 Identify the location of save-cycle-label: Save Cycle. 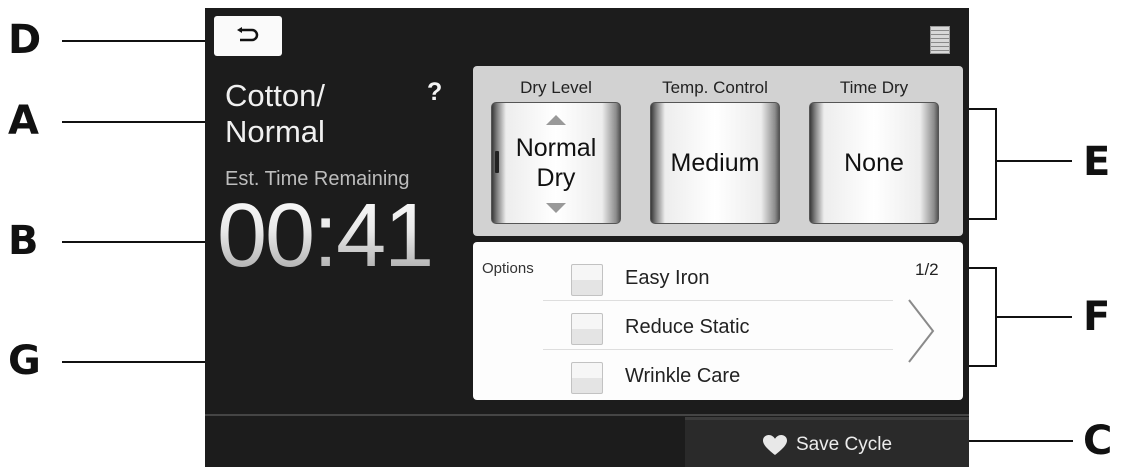
(844, 444).